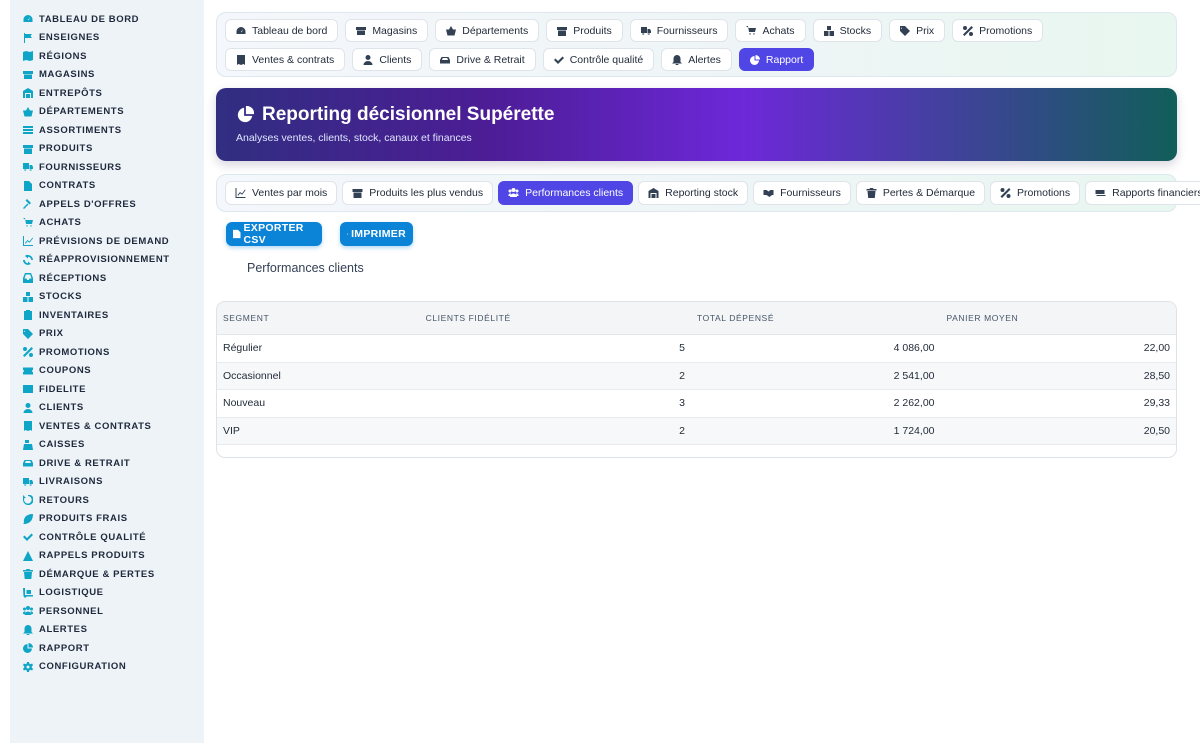 The height and width of the screenshot is (743, 1200). Describe the element at coordinates (802, 193) in the screenshot. I see `report-tab-4: Fournisseurs` at that location.